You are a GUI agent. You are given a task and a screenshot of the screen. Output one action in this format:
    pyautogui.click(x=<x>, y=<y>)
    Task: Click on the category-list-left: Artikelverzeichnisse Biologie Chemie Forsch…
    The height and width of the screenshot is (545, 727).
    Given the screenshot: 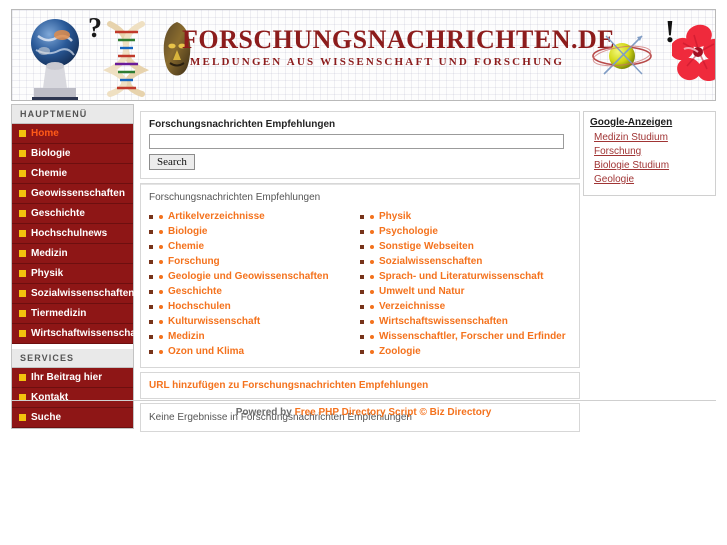 What is the action you would take?
    pyautogui.click(x=254, y=284)
    